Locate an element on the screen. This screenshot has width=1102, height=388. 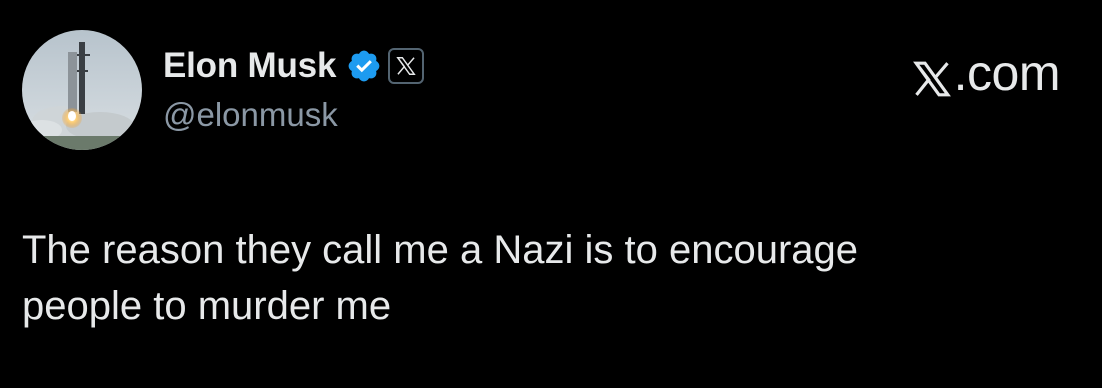
display-name: Elon Musk is located at coordinates (249, 66).